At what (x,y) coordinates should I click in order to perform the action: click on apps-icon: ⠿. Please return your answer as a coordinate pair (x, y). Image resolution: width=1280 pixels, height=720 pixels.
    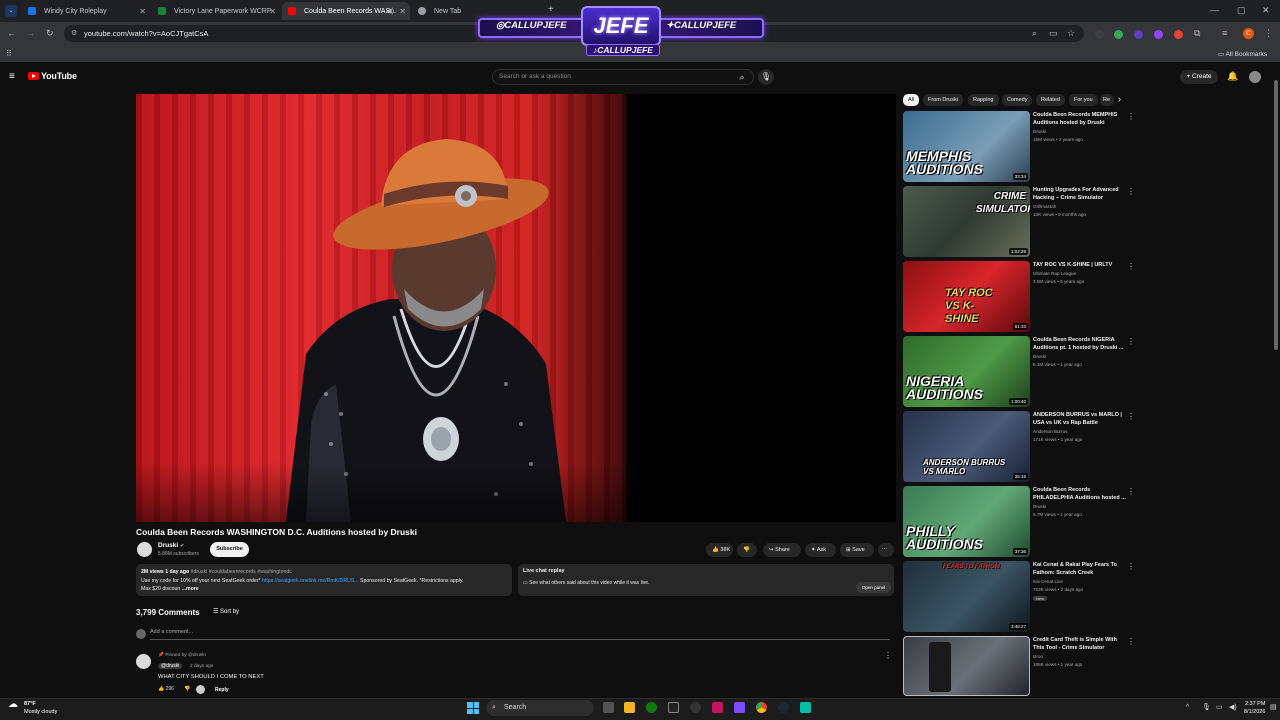
    Looking at the image, I should click on (9, 54).